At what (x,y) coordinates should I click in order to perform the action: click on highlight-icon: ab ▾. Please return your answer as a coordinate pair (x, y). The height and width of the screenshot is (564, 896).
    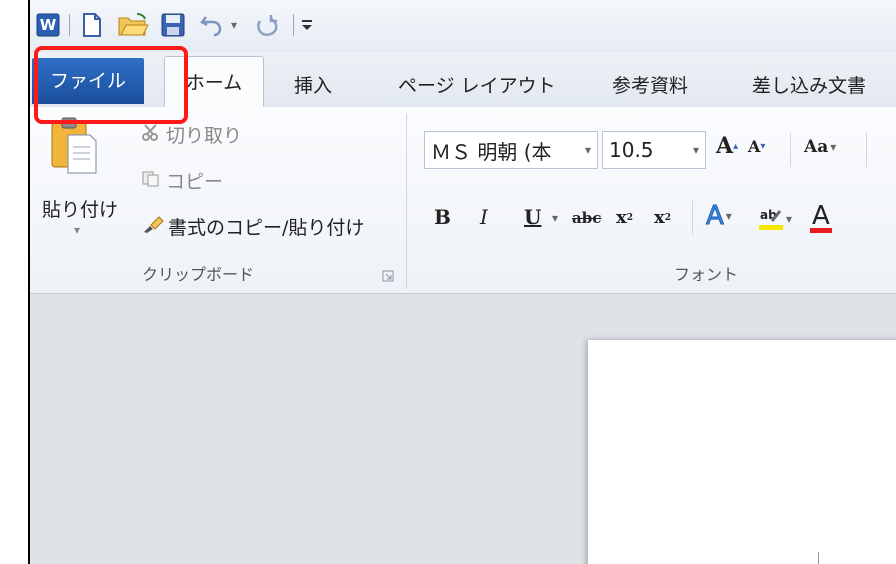
    Looking at the image, I should click on (775, 219).